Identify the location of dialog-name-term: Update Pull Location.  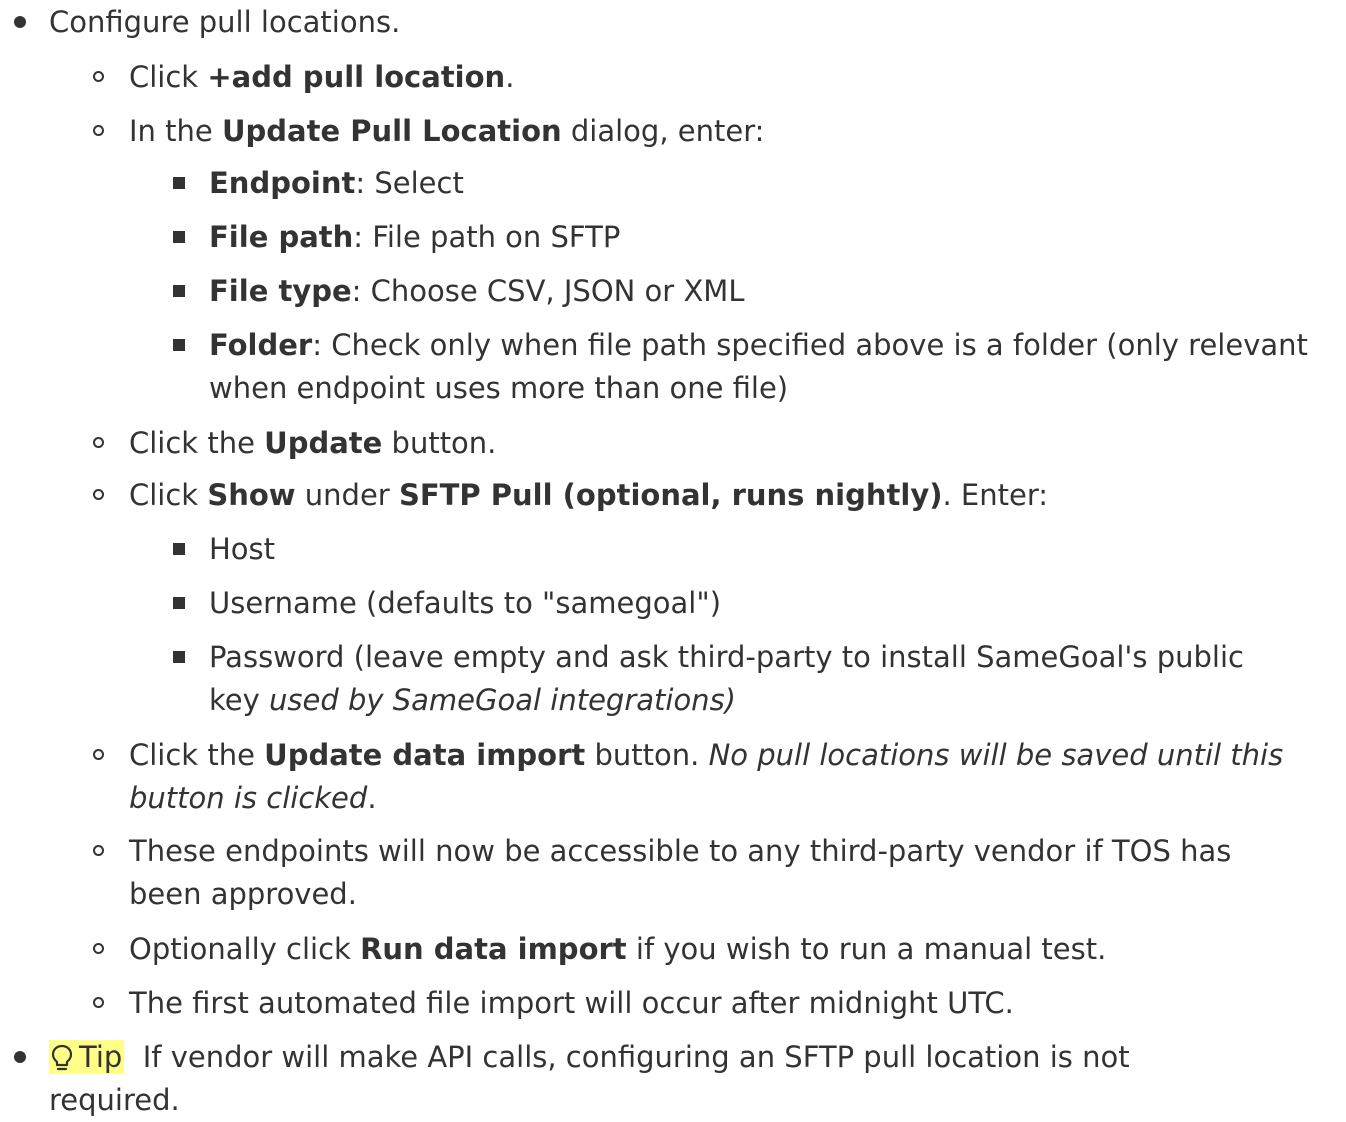
(391, 131).